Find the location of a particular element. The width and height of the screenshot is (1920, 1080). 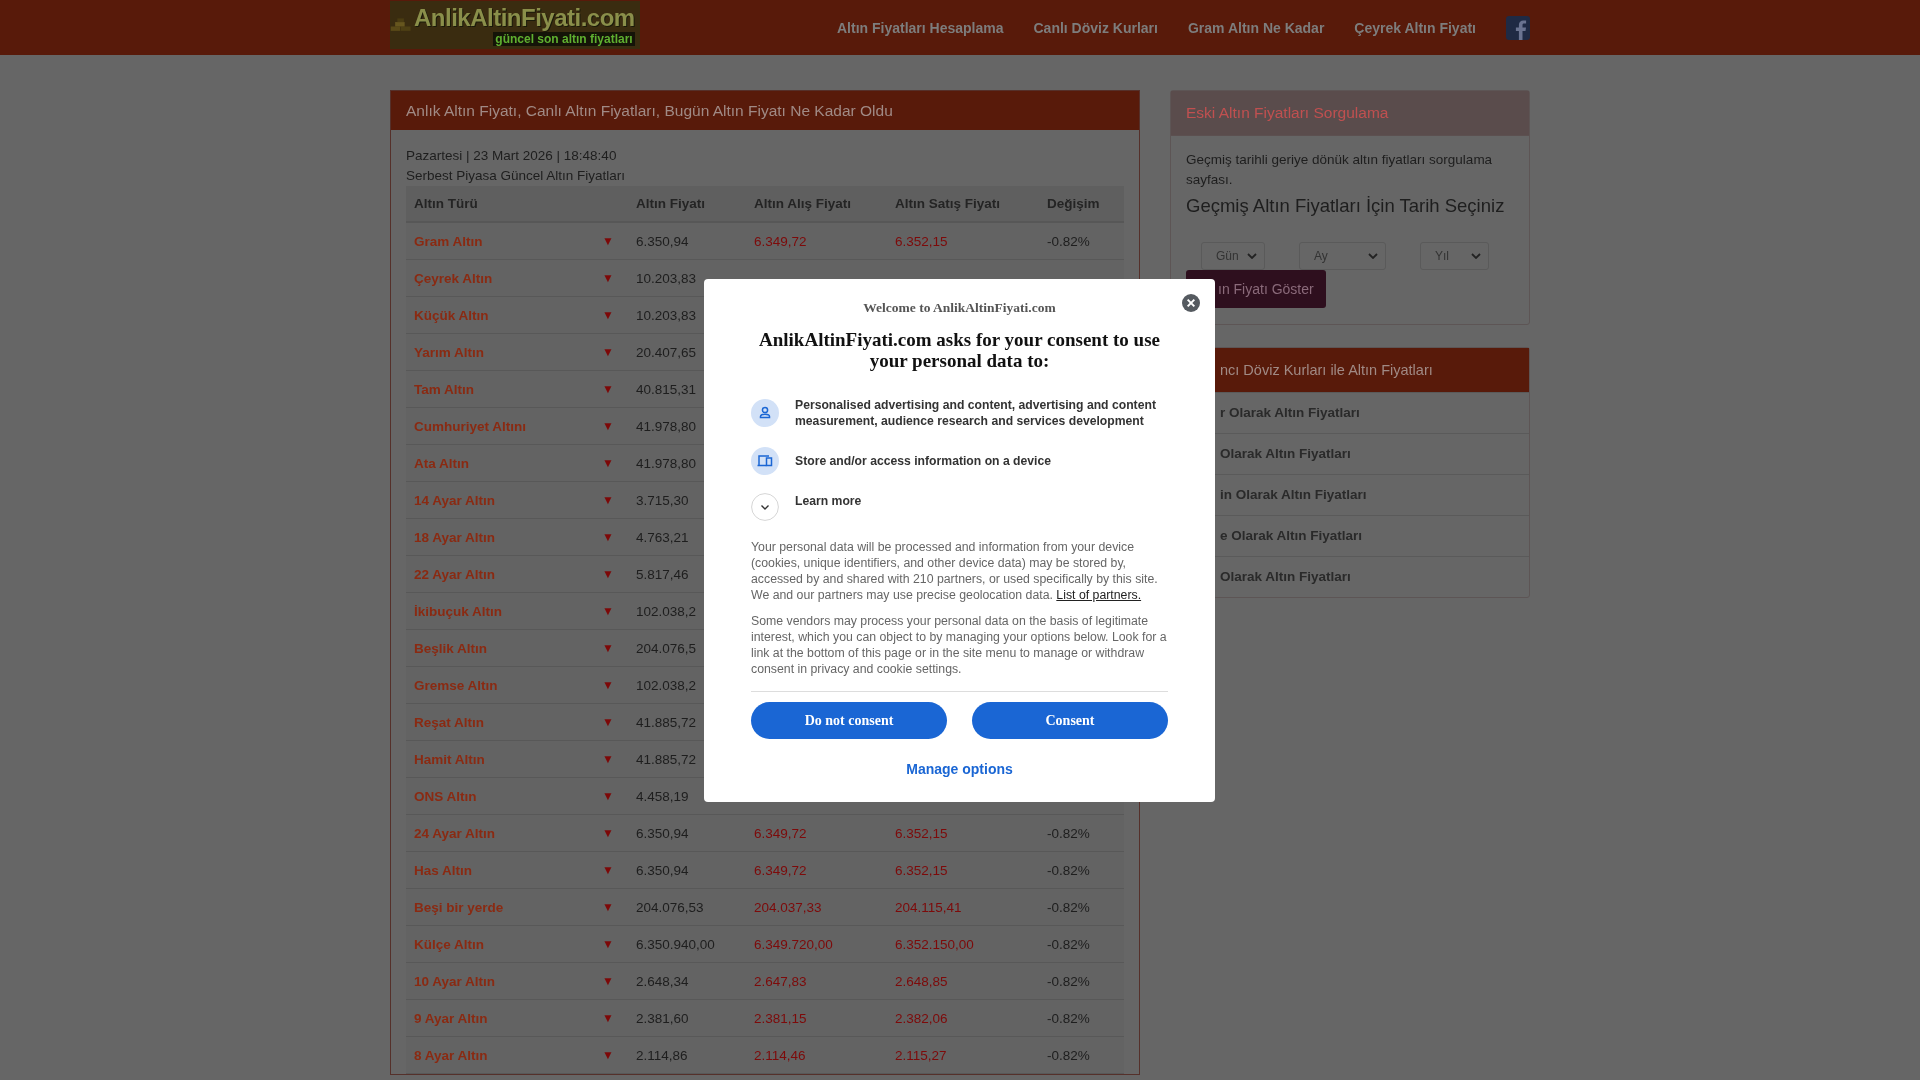

panel-title: Anlık Altın Fiyatı, Canlı Altın Fiyatları, Bugün Altın Fiyatı Ne Kadar Oldu is located at coordinates (649, 110).